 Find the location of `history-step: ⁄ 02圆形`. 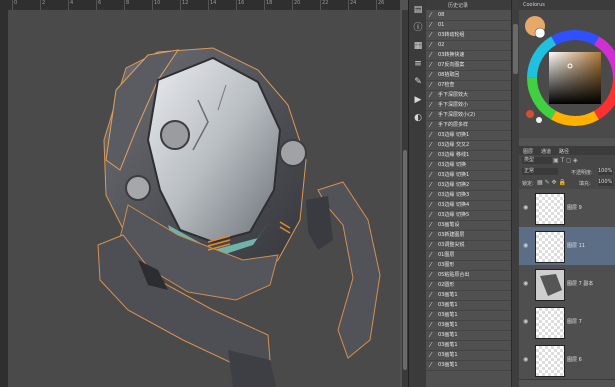

history-step: ⁄ 02圆形 is located at coordinates (468, 286).